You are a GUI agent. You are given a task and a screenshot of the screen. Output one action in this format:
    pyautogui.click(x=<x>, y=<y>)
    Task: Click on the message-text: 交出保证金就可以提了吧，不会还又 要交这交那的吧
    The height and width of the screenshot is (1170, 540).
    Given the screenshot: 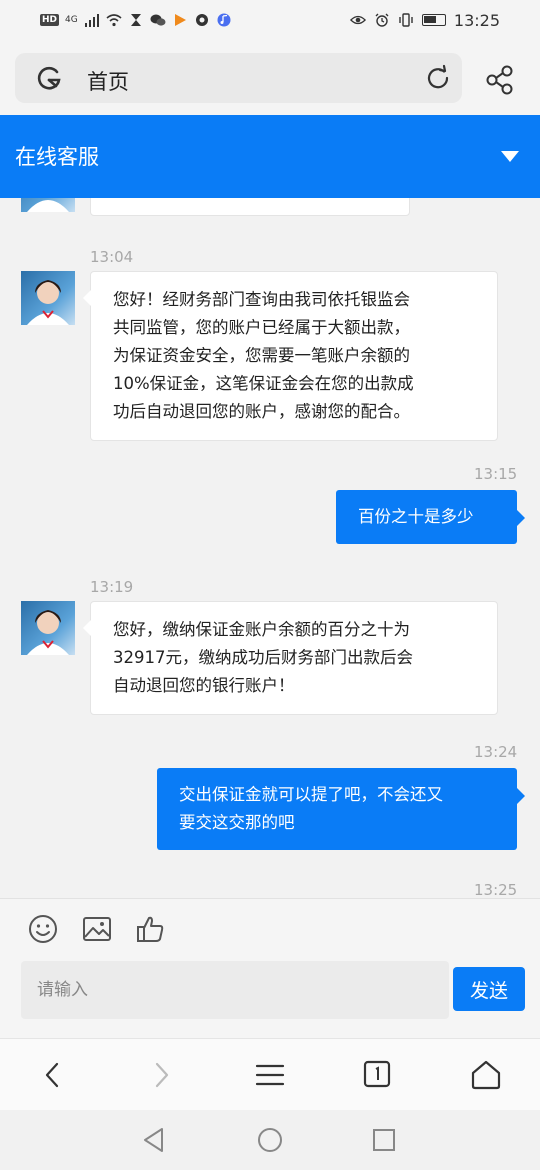 What is the action you would take?
    pyautogui.click(x=311, y=808)
    